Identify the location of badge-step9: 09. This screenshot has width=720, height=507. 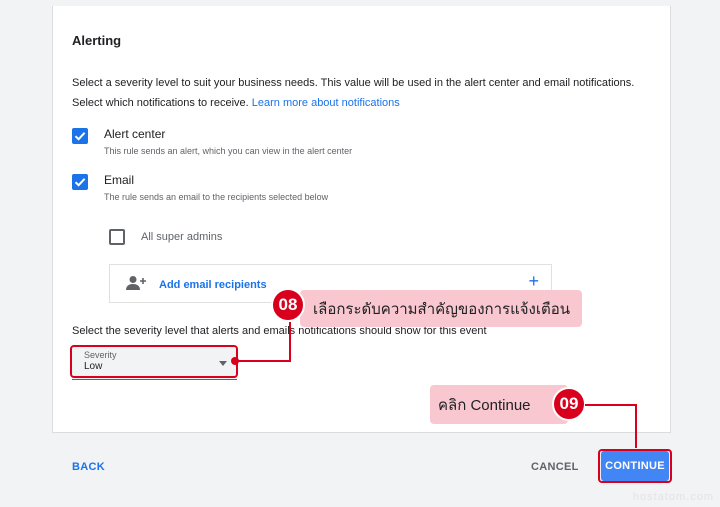
(569, 404).